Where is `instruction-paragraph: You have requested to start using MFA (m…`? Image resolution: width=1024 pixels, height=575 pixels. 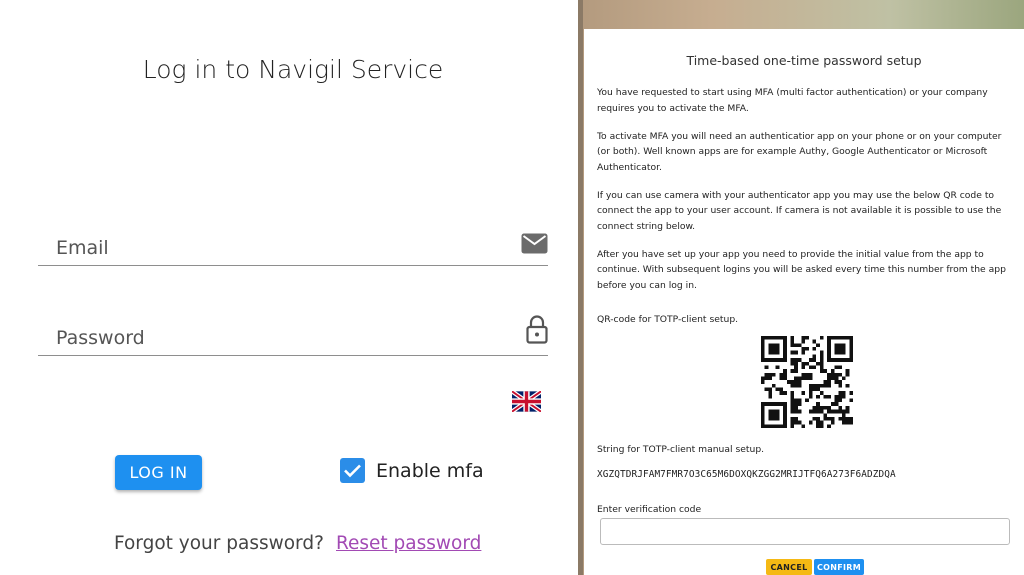
instruction-paragraph: You have requested to start using MFA (m… is located at coordinates (792, 100).